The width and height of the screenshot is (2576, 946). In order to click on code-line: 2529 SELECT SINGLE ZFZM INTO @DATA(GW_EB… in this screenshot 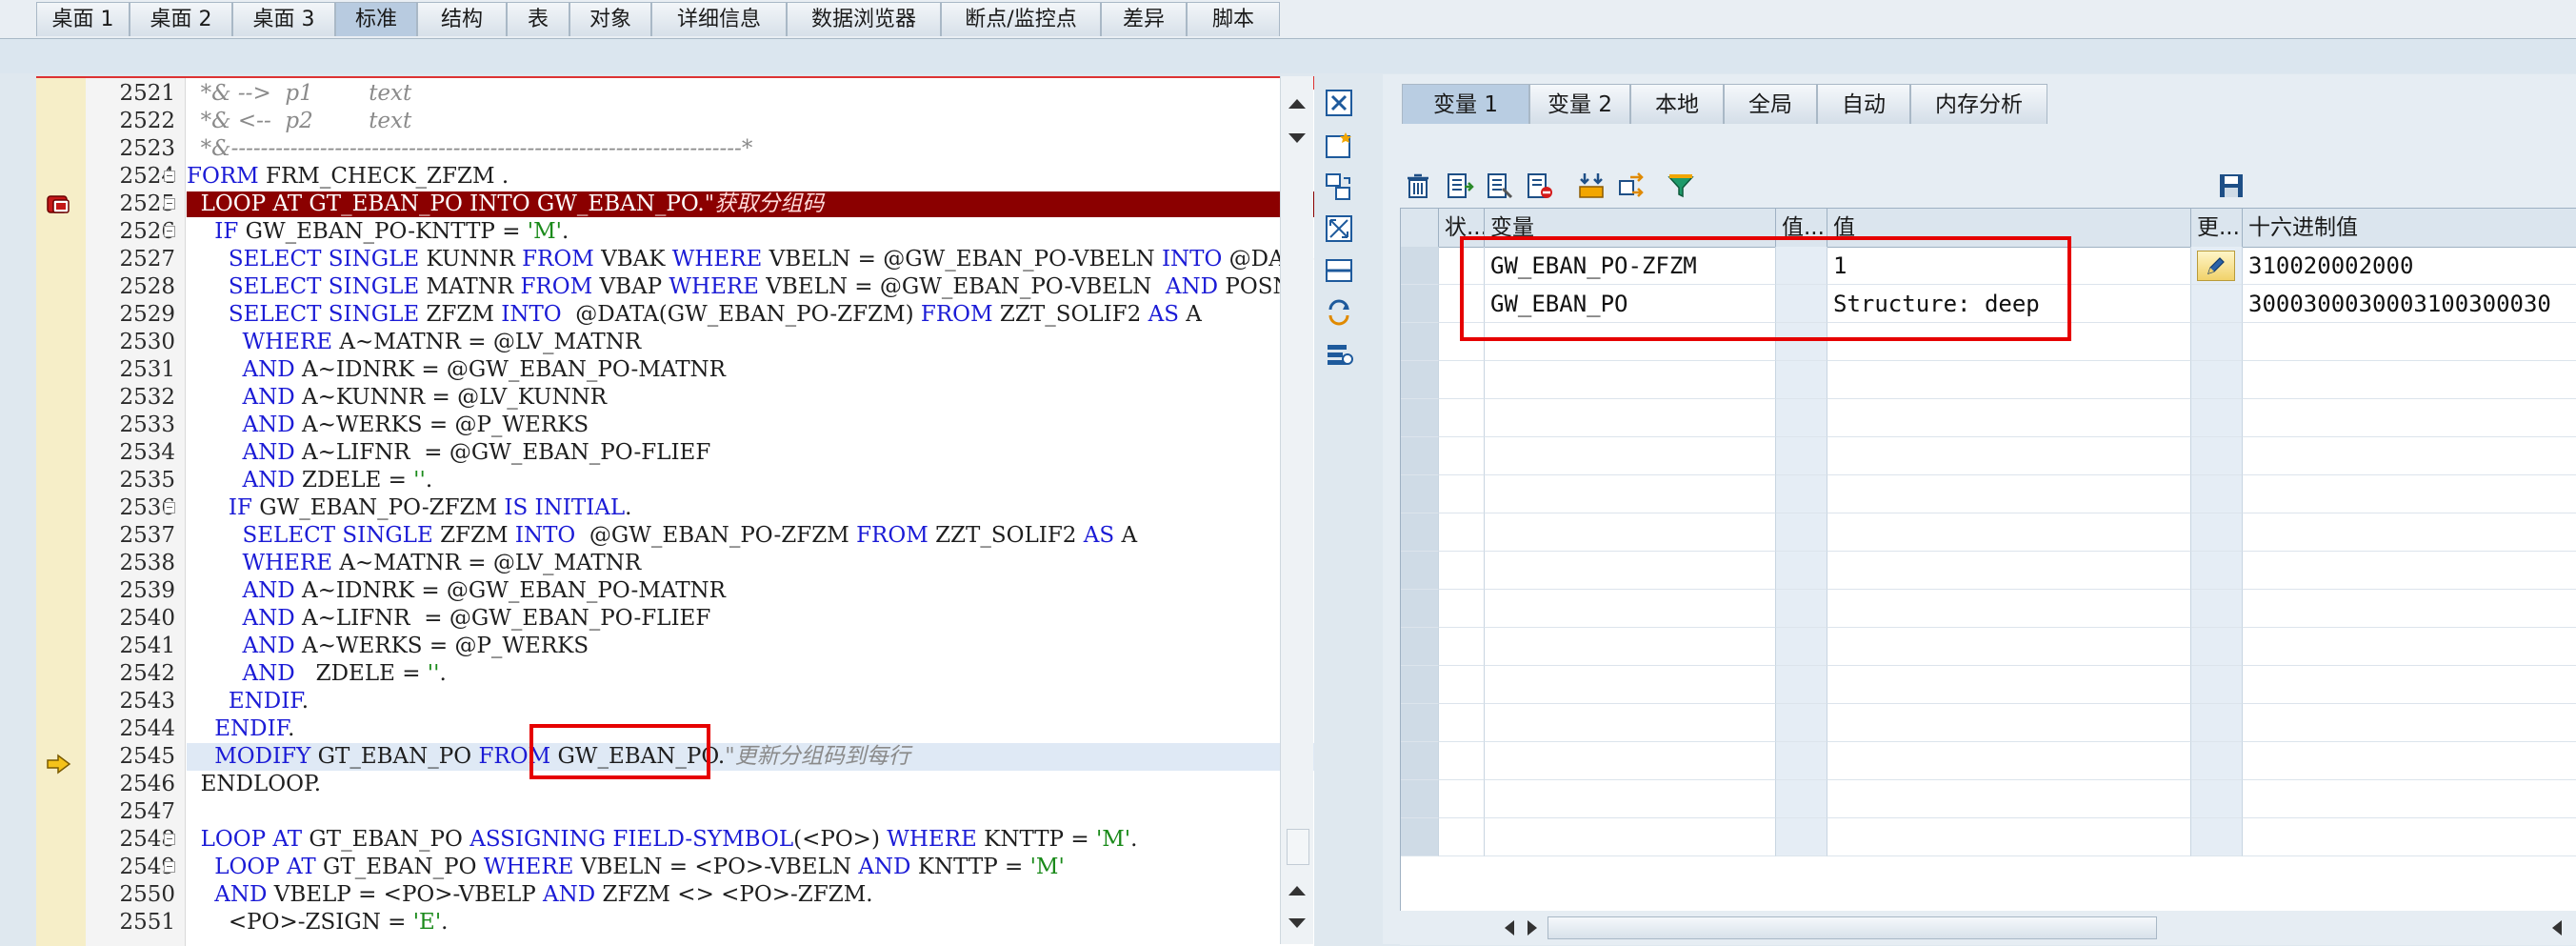, I will do `click(655, 315)`.